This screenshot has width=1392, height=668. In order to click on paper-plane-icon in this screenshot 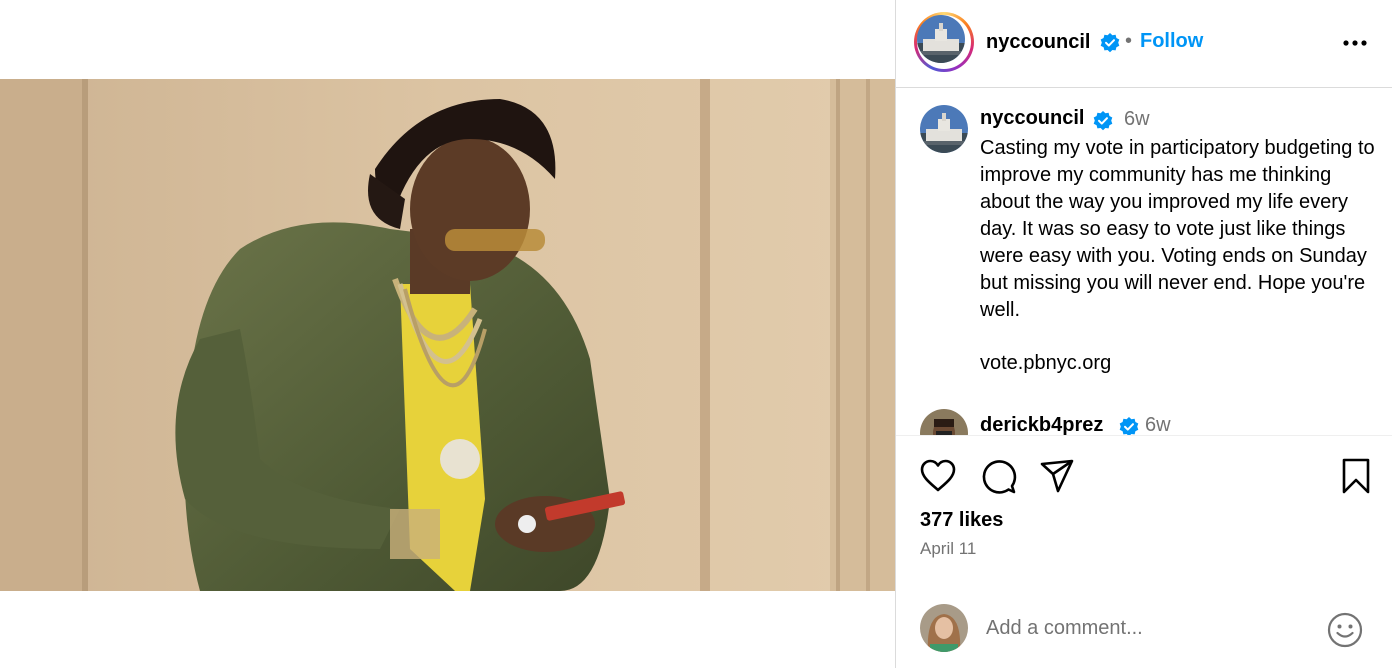, I will do `click(1058, 476)`.